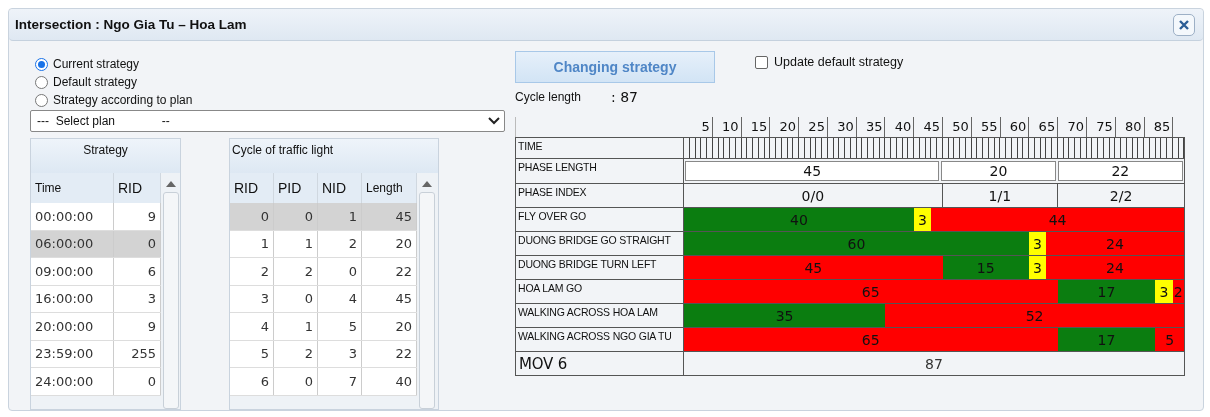 This screenshot has width=1210, height=417. What do you see at coordinates (813, 267) in the screenshot?
I see `signal-phase-bar: 45` at bounding box center [813, 267].